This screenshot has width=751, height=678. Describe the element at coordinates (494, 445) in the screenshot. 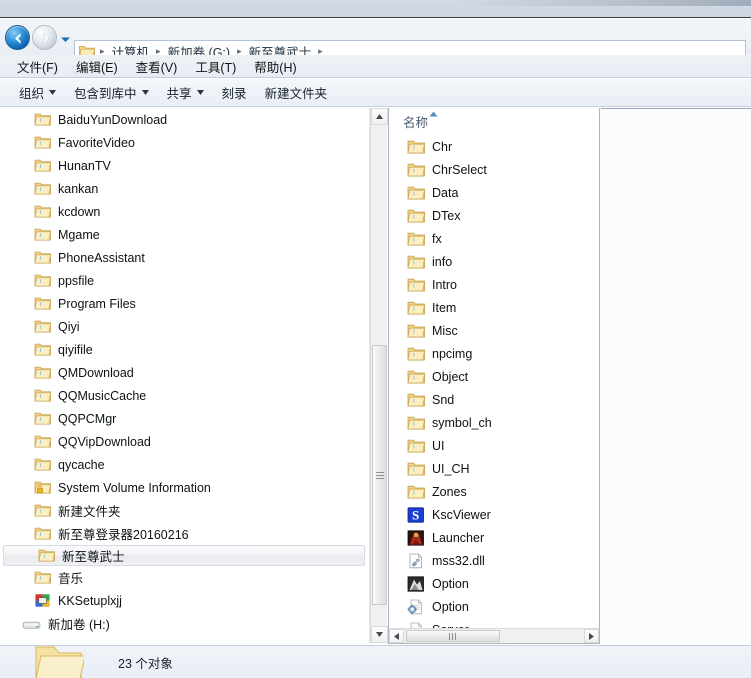

I see `file-list-item: UI` at that location.